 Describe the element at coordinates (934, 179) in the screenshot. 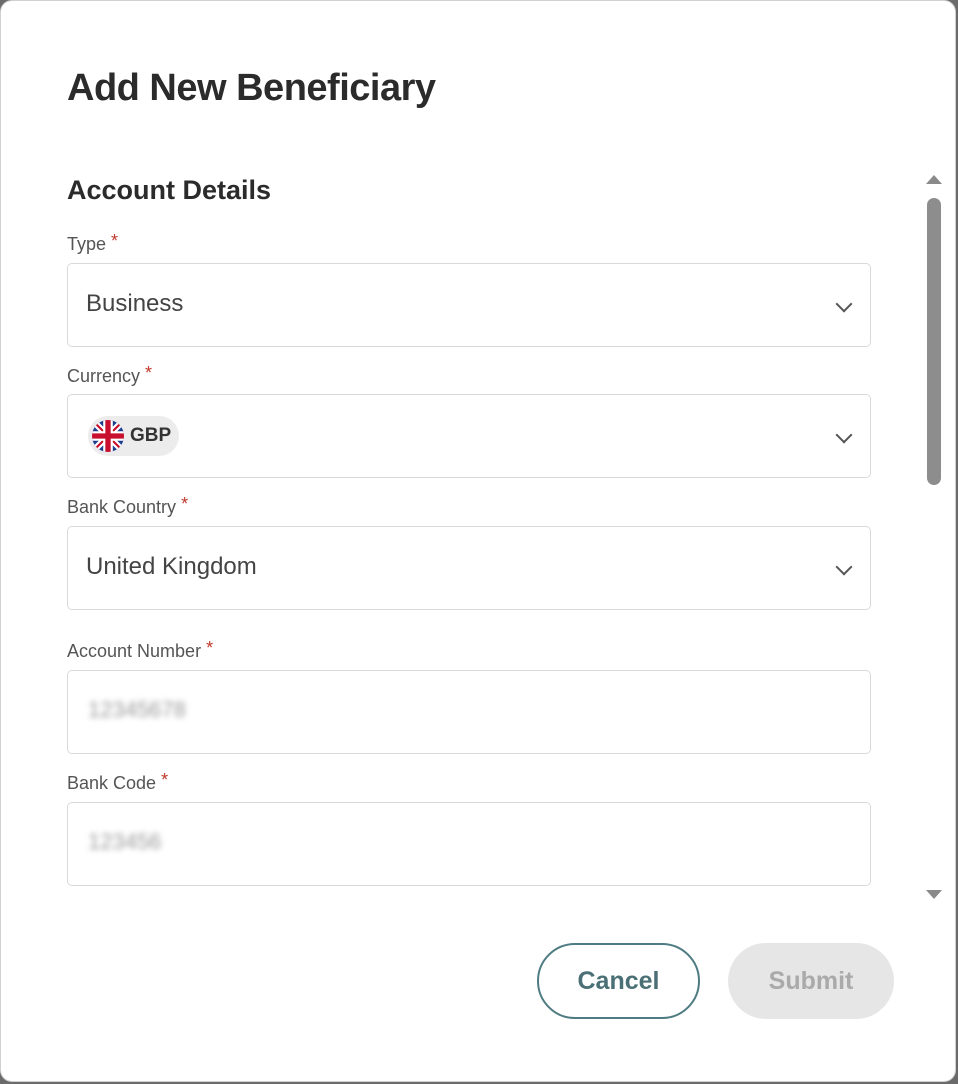

I see `scroll-up-arrow-icon` at that location.